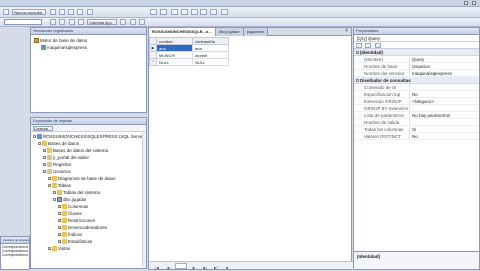 The width and height of the screenshot is (480, 271). Describe the element at coordinates (368, 45) in the screenshot. I see `alphabetical-button` at that location.